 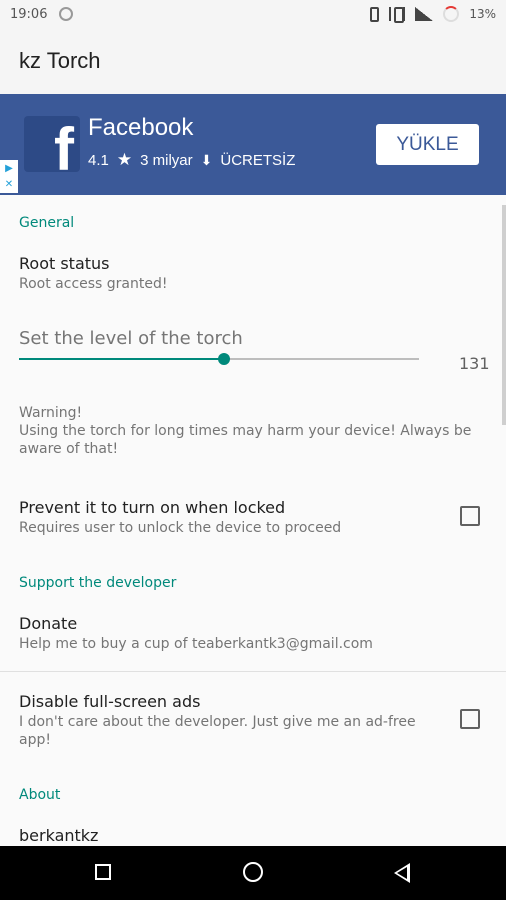 I want to click on pref-title: Disable full-screen ads, so click(x=110, y=701).